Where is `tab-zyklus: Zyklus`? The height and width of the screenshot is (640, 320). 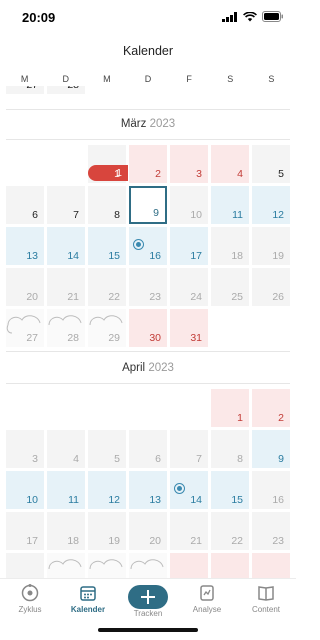 tab-zyklus: Zyklus is located at coordinates (30, 598).